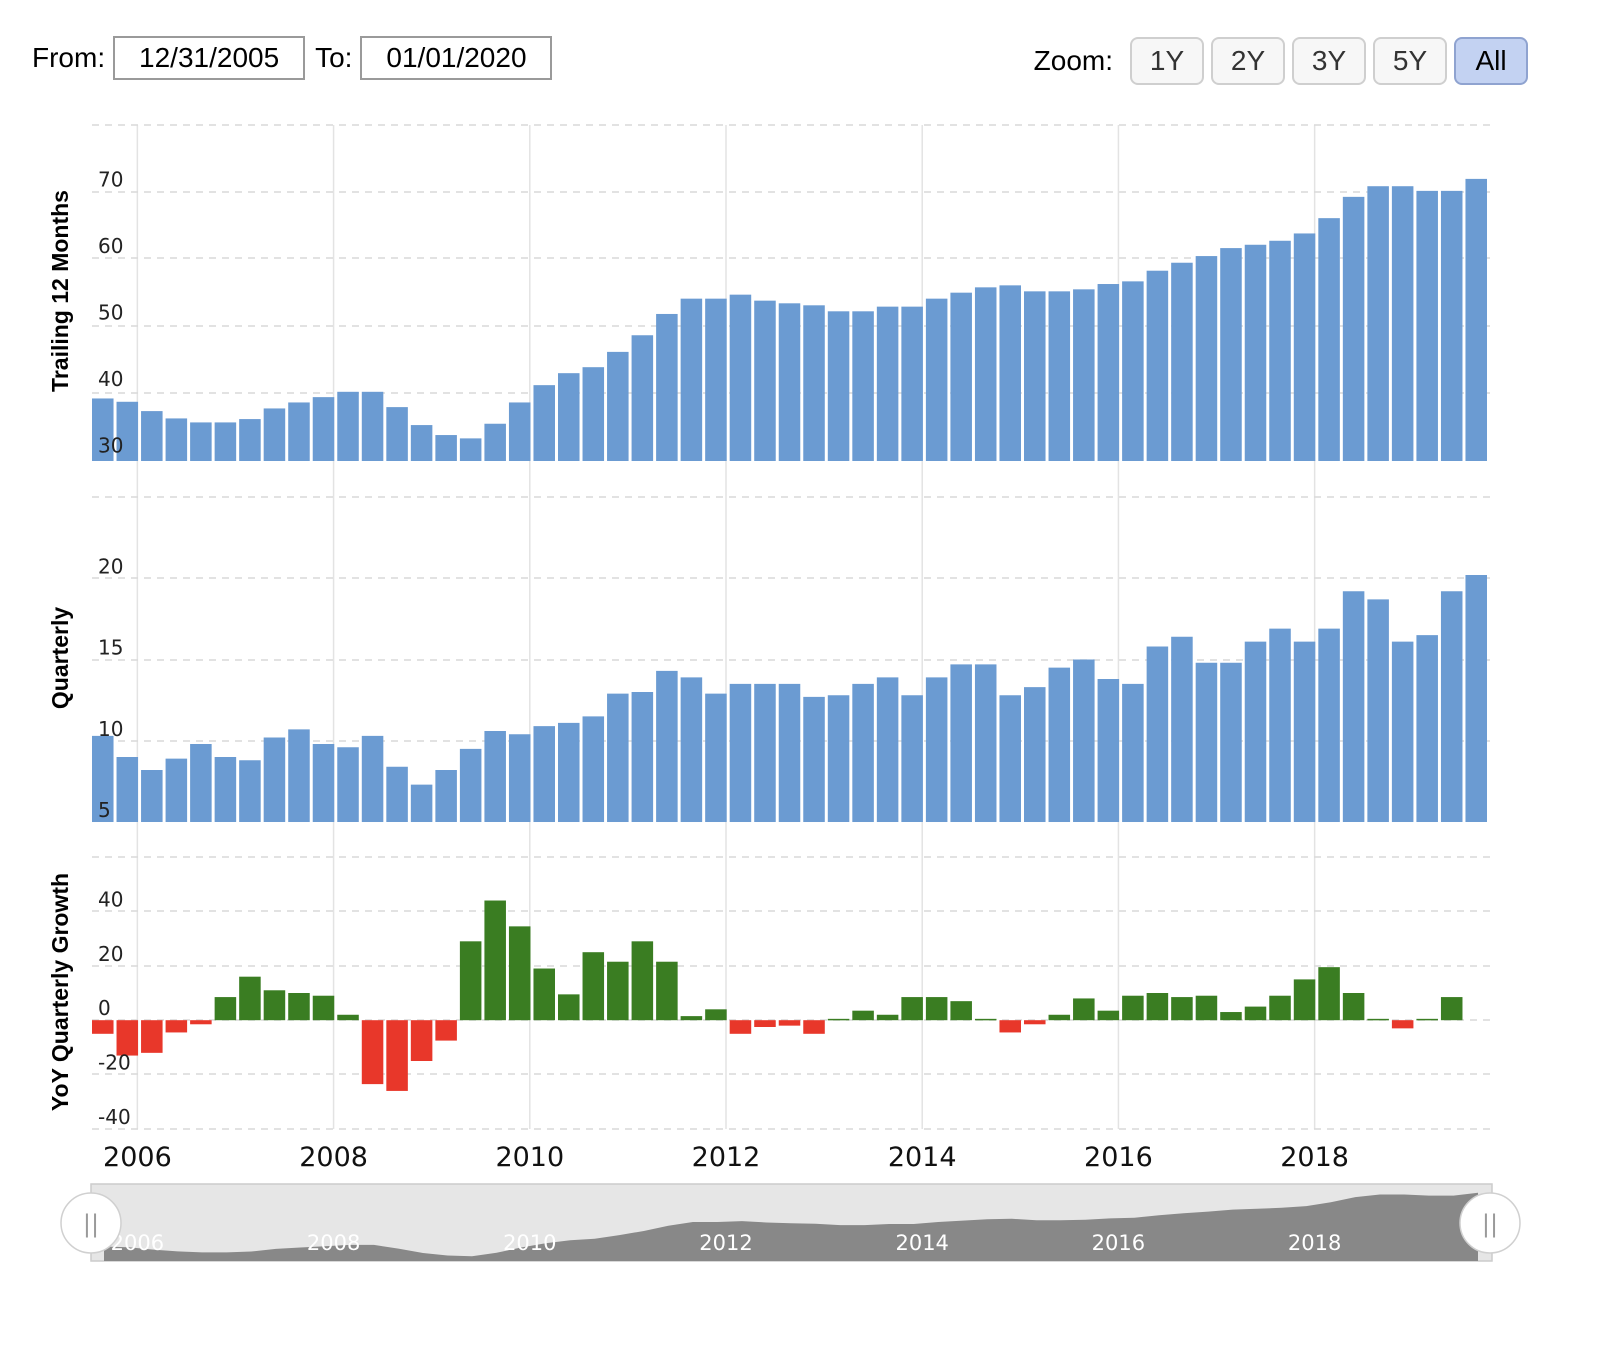  Describe the element at coordinates (519, 973) in the screenshot. I see `bar-panel3-q18` at that location.